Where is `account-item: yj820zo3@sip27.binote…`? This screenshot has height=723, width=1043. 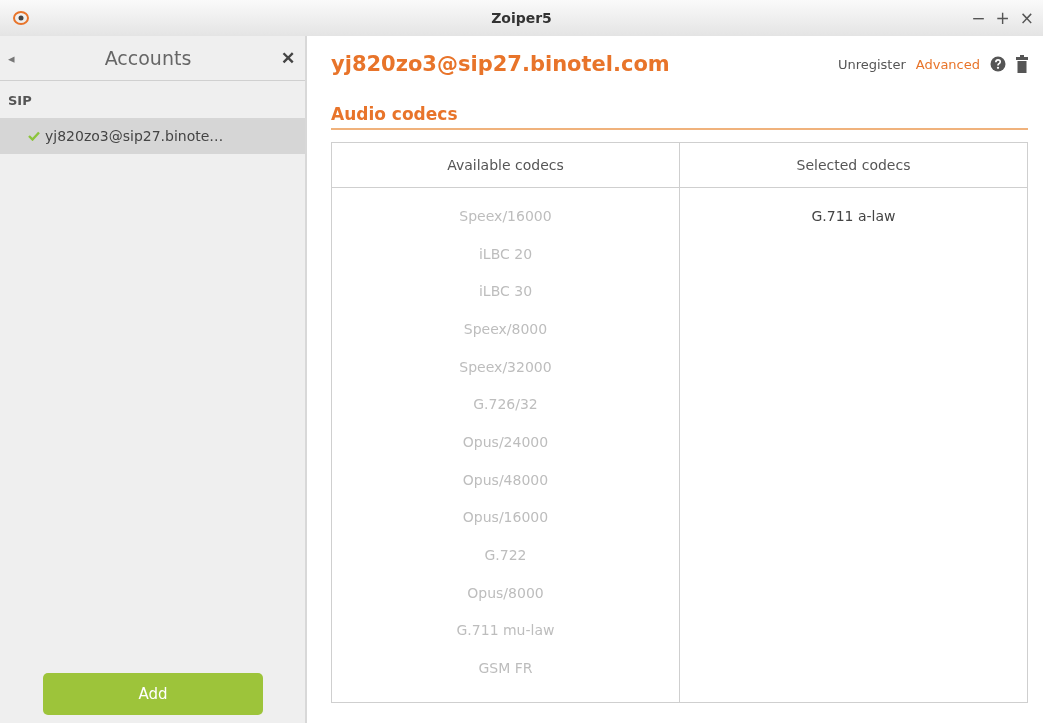
account-item: yj820zo3@sip27.binote… is located at coordinates (152, 136).